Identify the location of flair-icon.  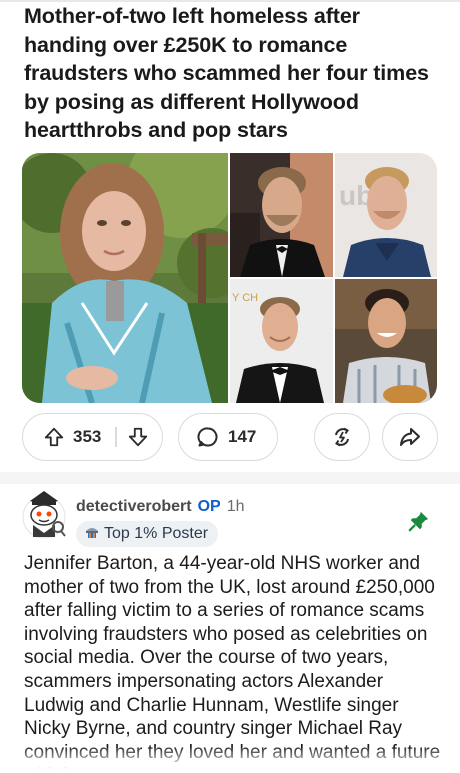
(94, 534).